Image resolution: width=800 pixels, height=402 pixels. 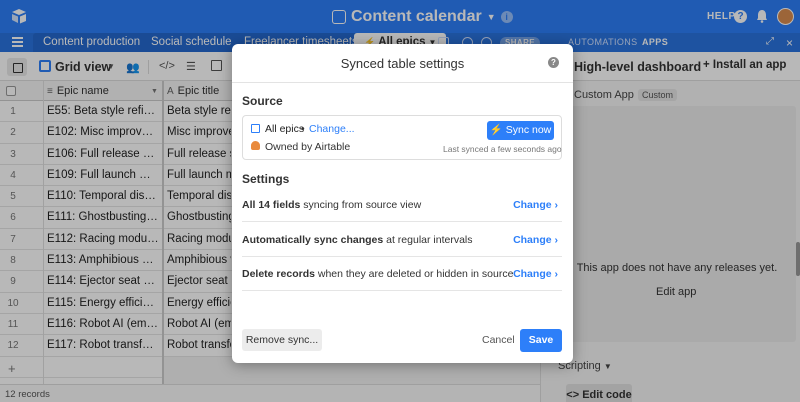 I want to click on last-synced-text: Last synced a few seconds ago, so click(x=502, y=149).